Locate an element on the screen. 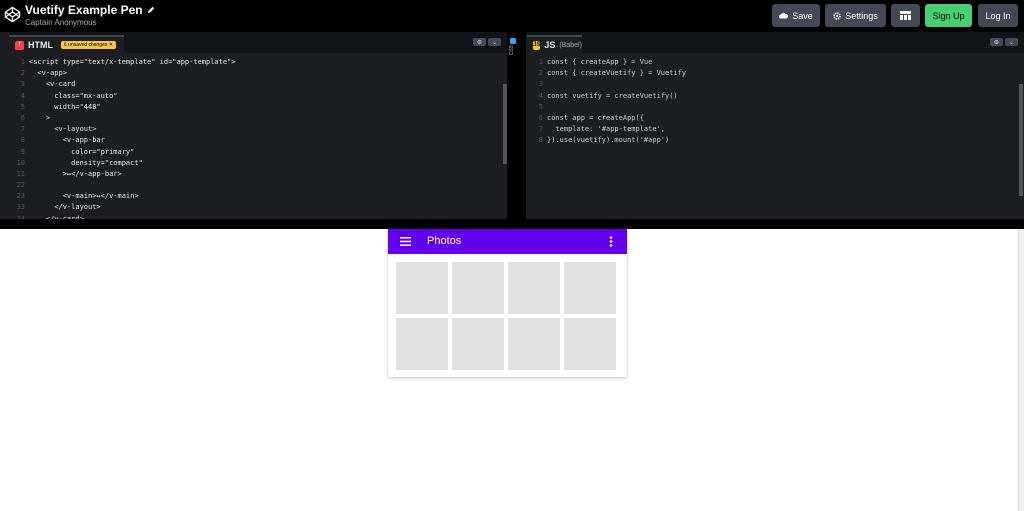 This screenshot has height=511, width=1024. html-tab: / HTML 6 unsaved changes ✕ is located at coordinates (66, 44).